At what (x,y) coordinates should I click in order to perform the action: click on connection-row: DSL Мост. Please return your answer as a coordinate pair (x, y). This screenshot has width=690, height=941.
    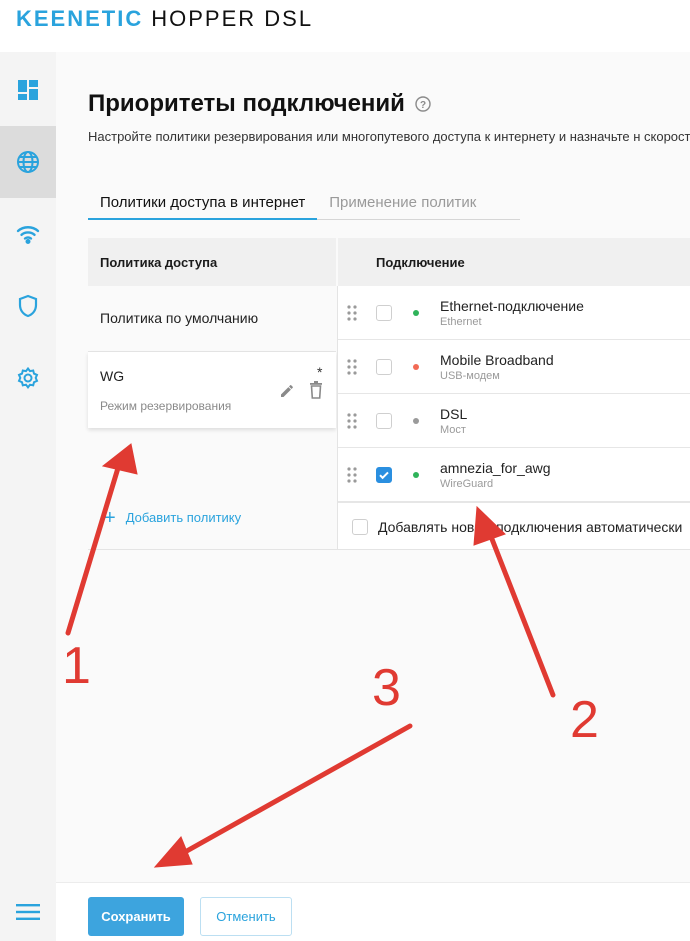
    Looking at the image, I should click on (514, 421).